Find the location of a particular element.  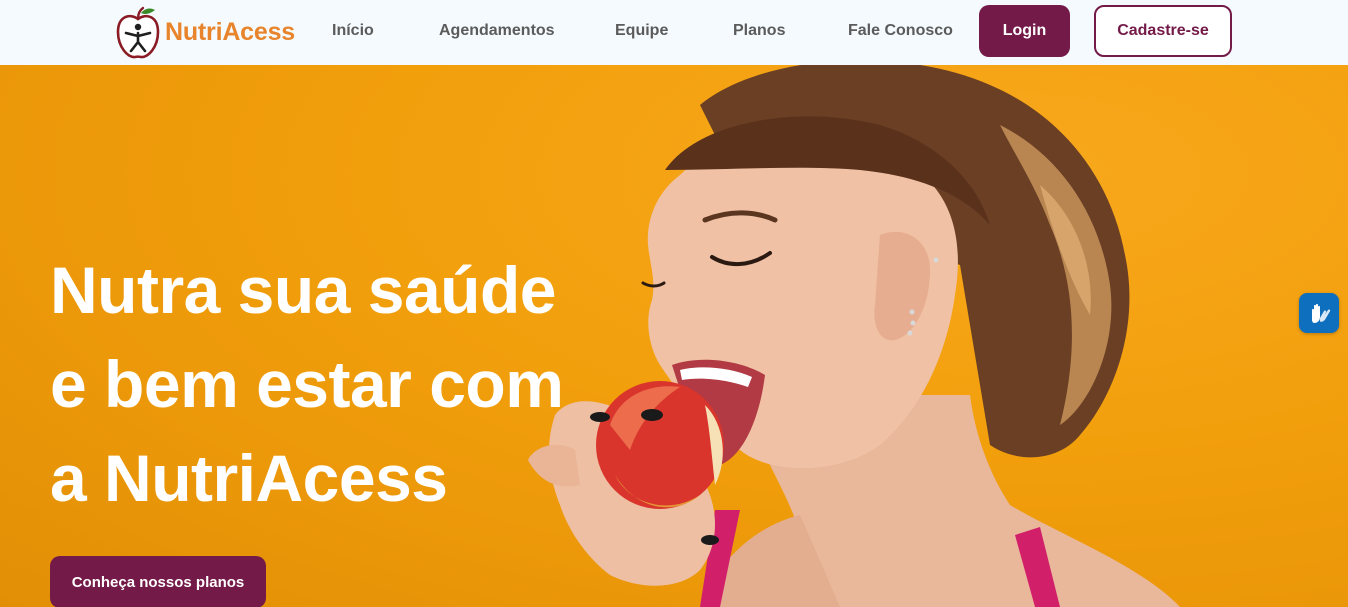

brand-logo-link: NutriAcess is located at coordinates (205, 32).